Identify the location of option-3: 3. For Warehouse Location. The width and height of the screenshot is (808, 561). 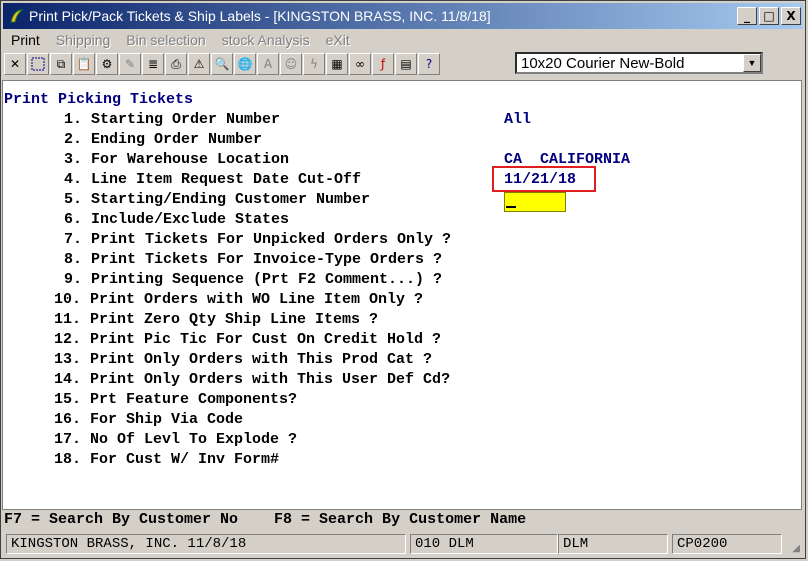
(177, 159).